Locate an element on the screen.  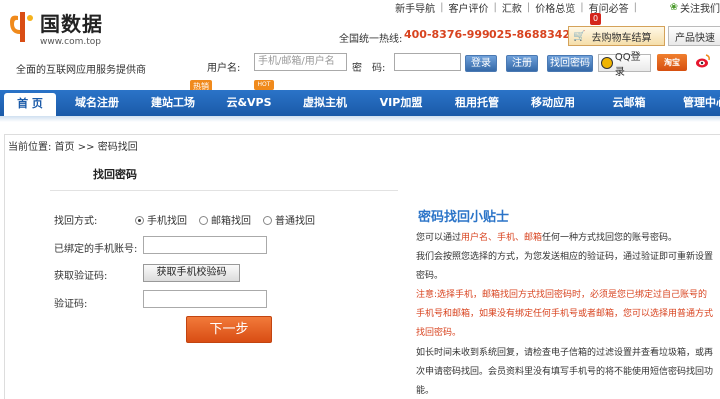
get-sms-code-button: 获取手机校验码 is located at coordinates (191, 273).